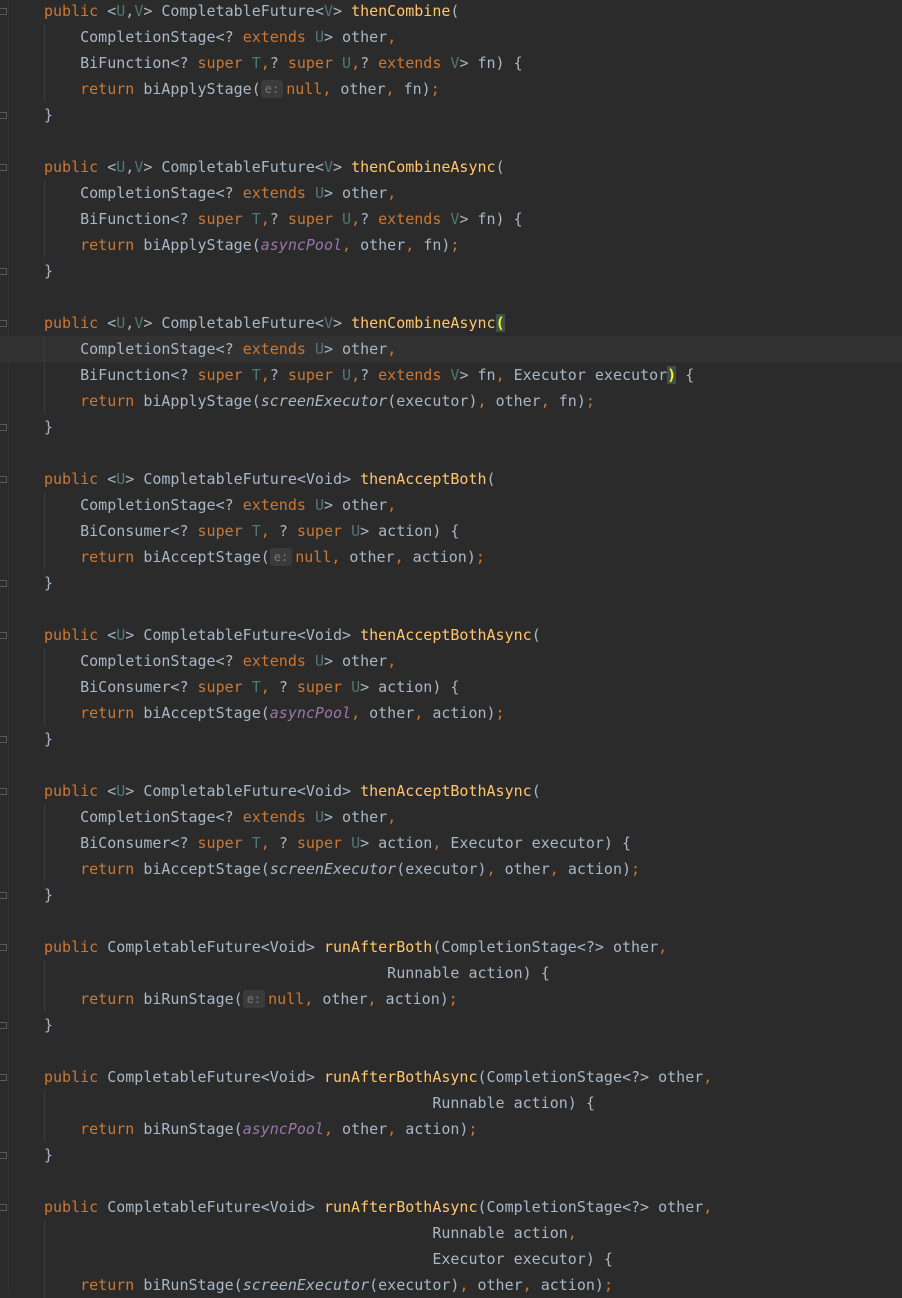 Image resolution: width=902 pixels, height=1298 pixels. Describe the element at coordinates (500, 713) in the screenshot. I see `keyword-token: ;` at that location.